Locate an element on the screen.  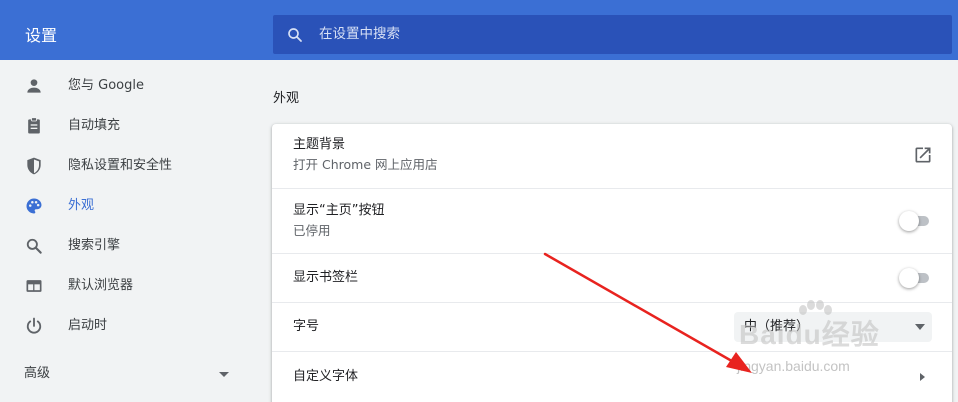
search-placeholder: 在设置中搜索 is located at coordinates (359, 34).